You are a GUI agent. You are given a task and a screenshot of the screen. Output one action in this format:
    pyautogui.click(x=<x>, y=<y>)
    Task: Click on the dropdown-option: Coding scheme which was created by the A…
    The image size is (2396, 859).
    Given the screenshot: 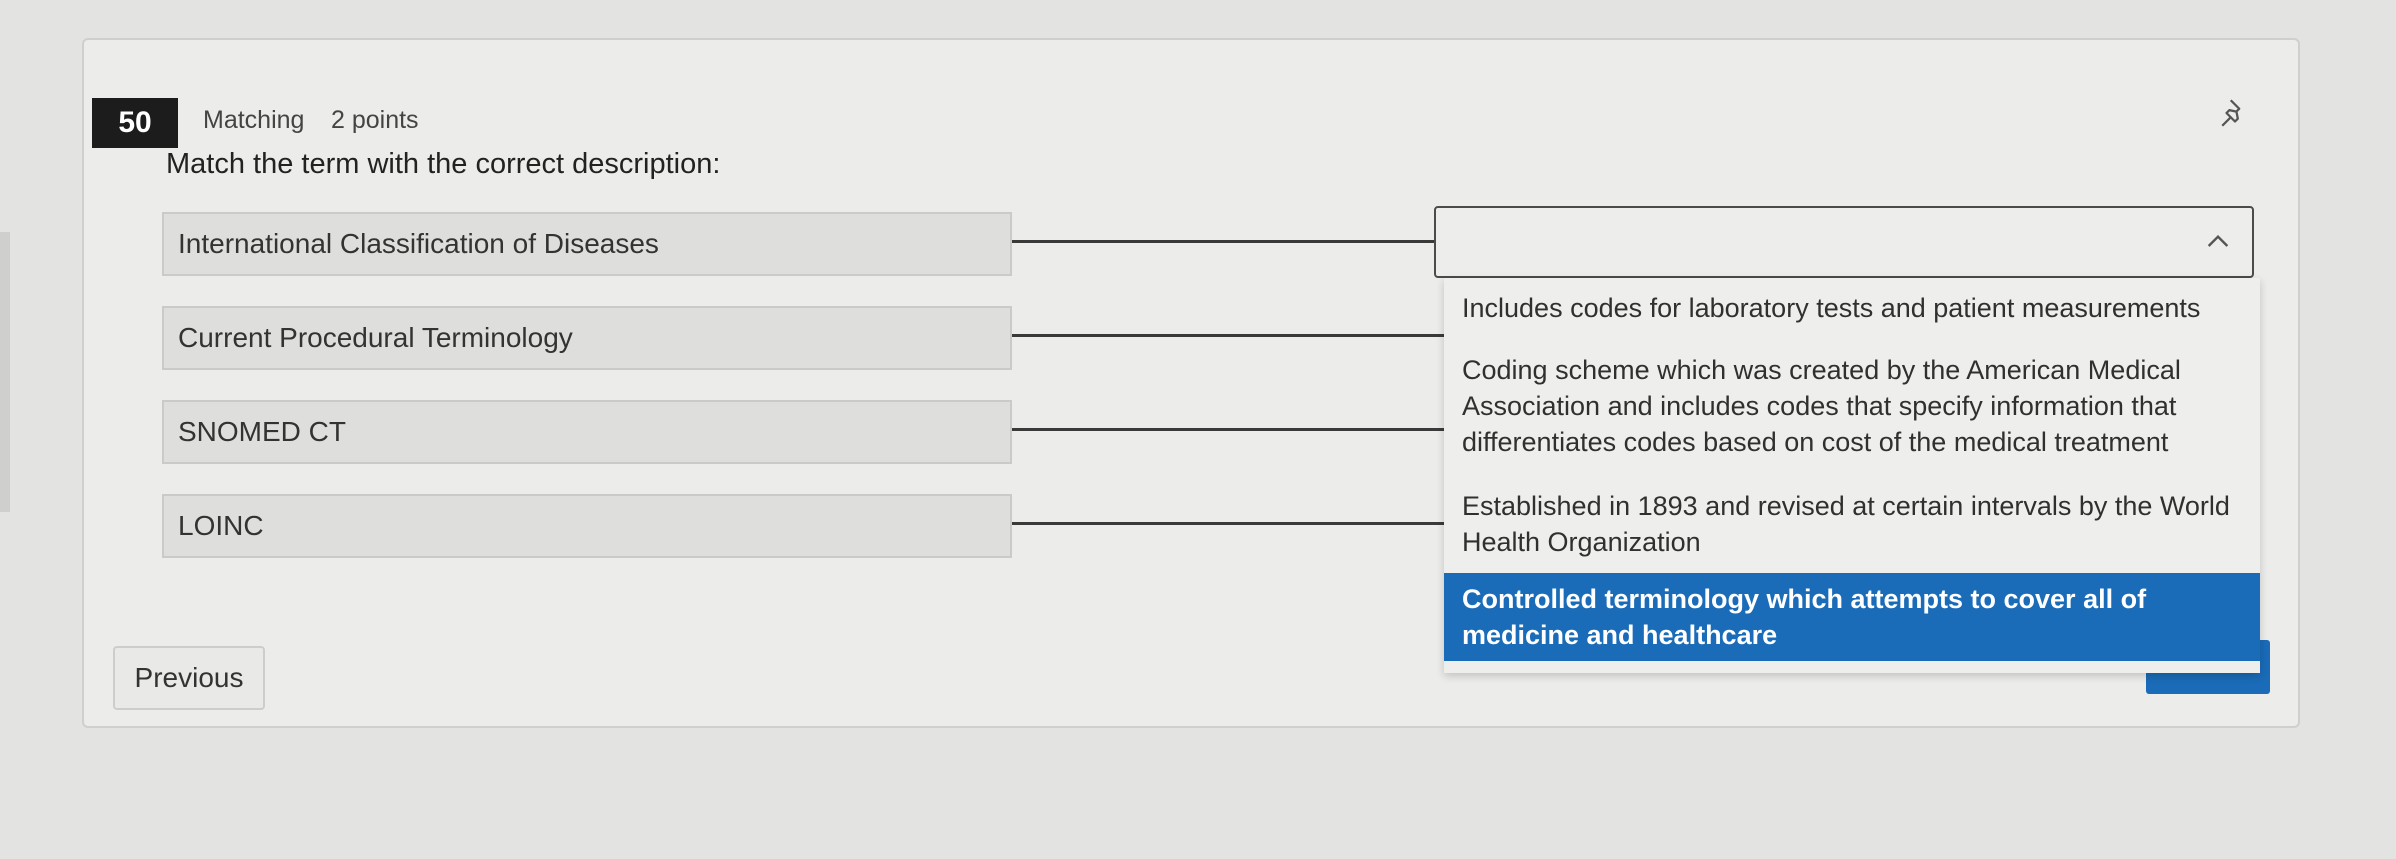 What is the action you would take?
    pyautogui.click(x=1857, y=406)
    